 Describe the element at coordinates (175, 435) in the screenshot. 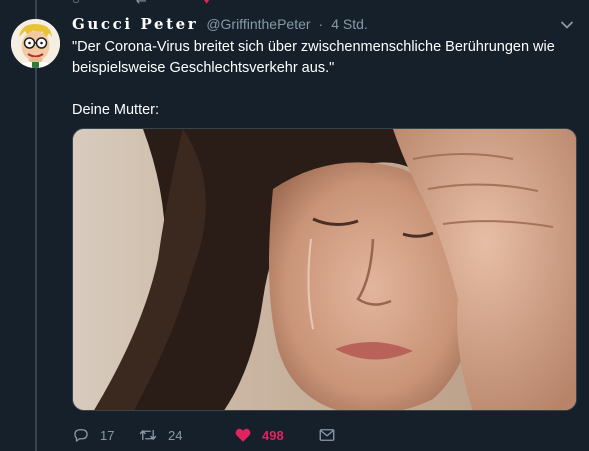

I see `retweet-count: 24` at that location.